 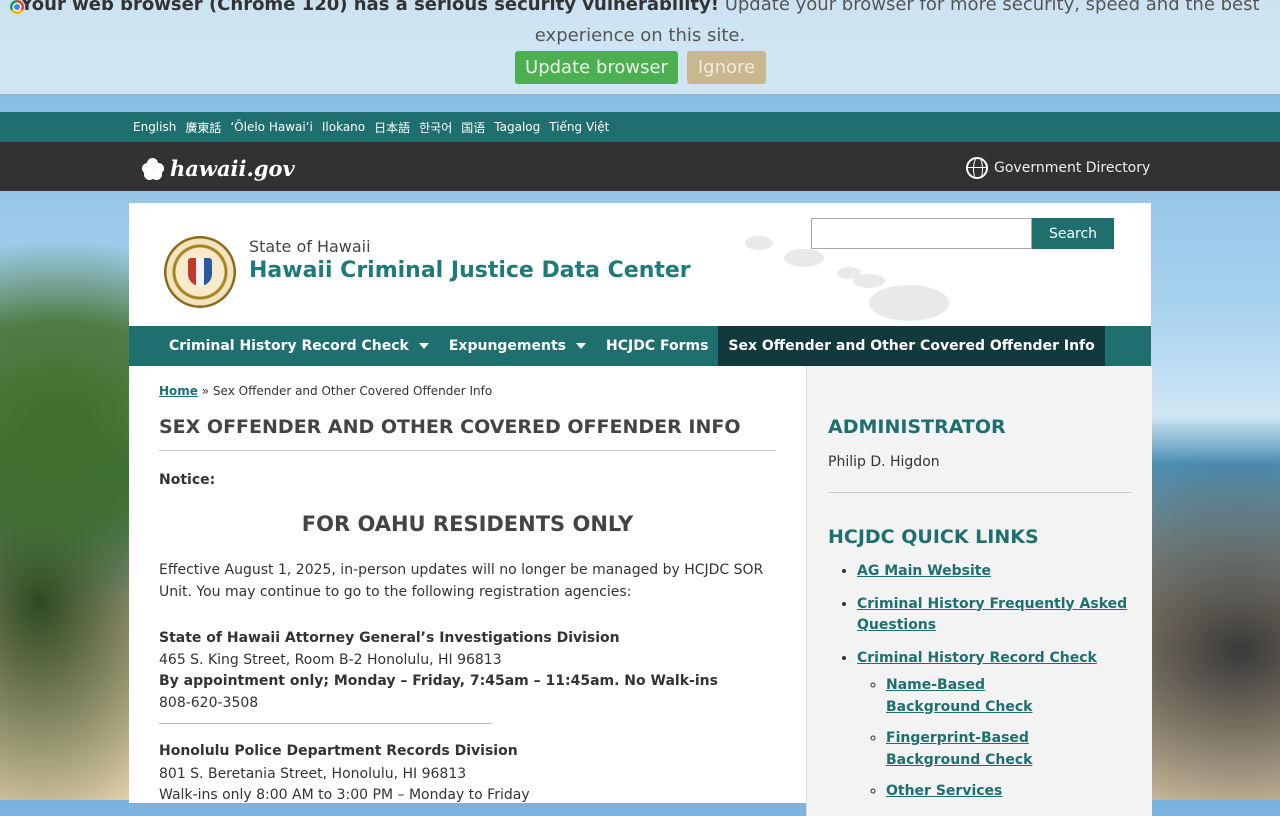 What do you see at coordinates (977, 168) in the screenshot?
I see `globe-icon` at bounding box center [977, 168].